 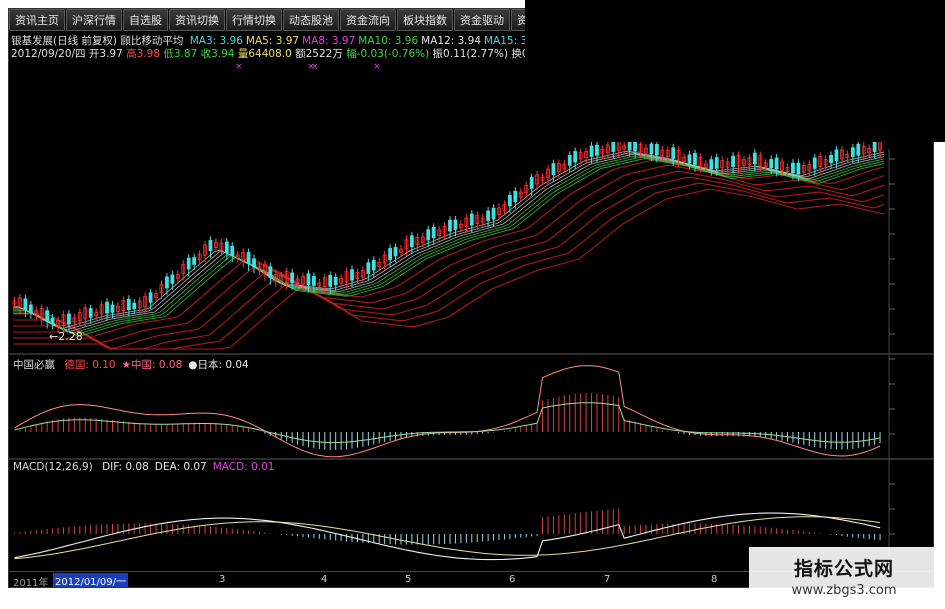 I want to click on legend-value: MACD: 0.01, so click(x=243, y=467).